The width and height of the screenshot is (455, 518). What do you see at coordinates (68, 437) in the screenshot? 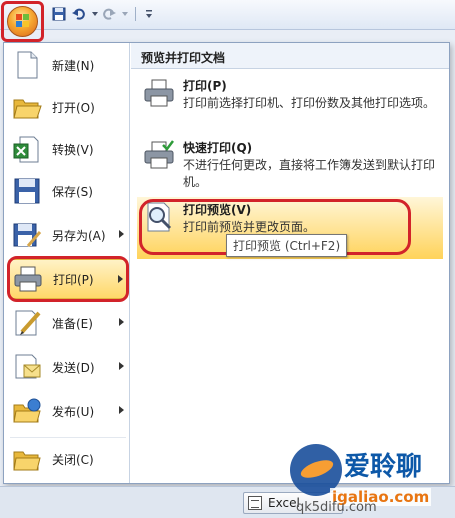
I see `menu-separator` at bounding box center [68, 437].